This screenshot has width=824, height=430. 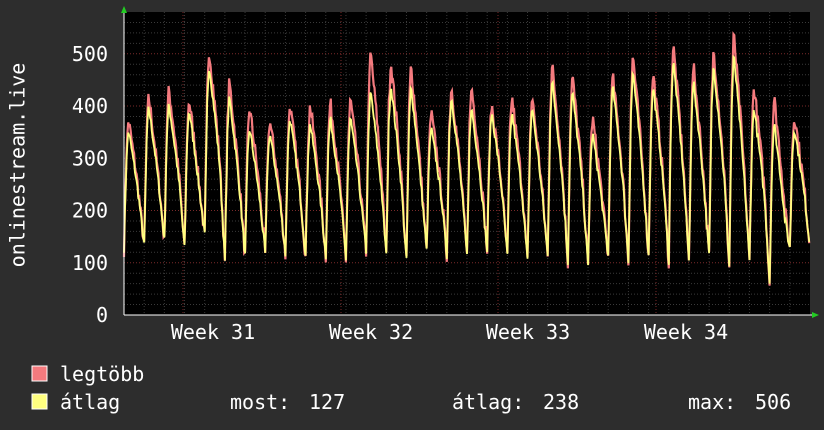 What do you see at coordinates (124, 9) in the screenshot?
I see `y-axis-arrow` at bounding box center [124, 9].